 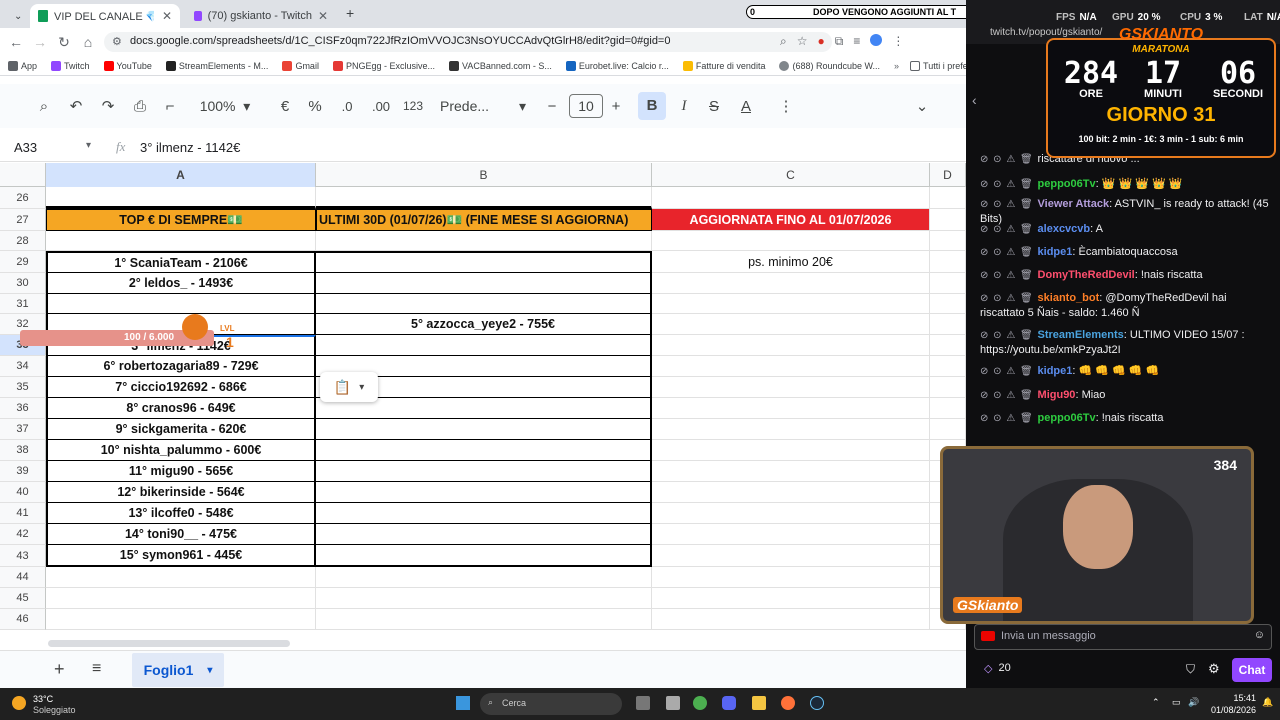 What do you see at coordinates (23, 556) in the screenshot?
I see `row-number: 43` at bounding box center [23, 556].